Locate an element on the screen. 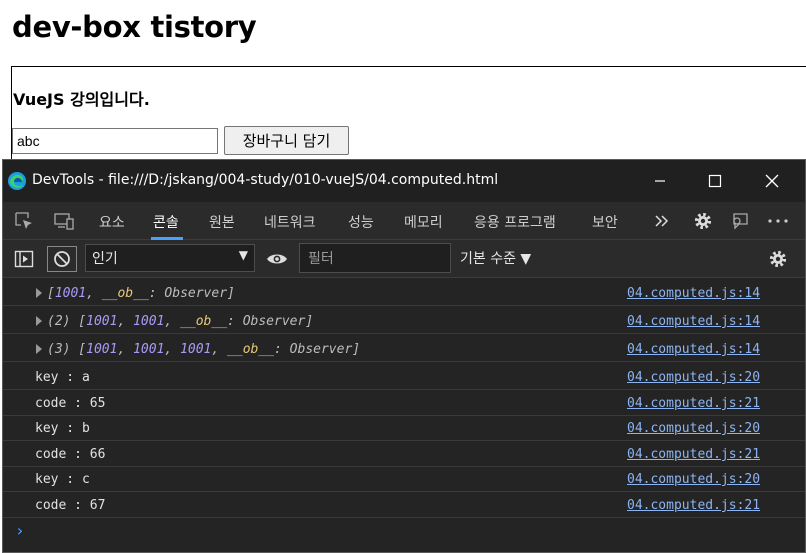  console-toolbar: 인기 ▼ 필터 기본 수준 ▼ is located at coordinates (404, 259).